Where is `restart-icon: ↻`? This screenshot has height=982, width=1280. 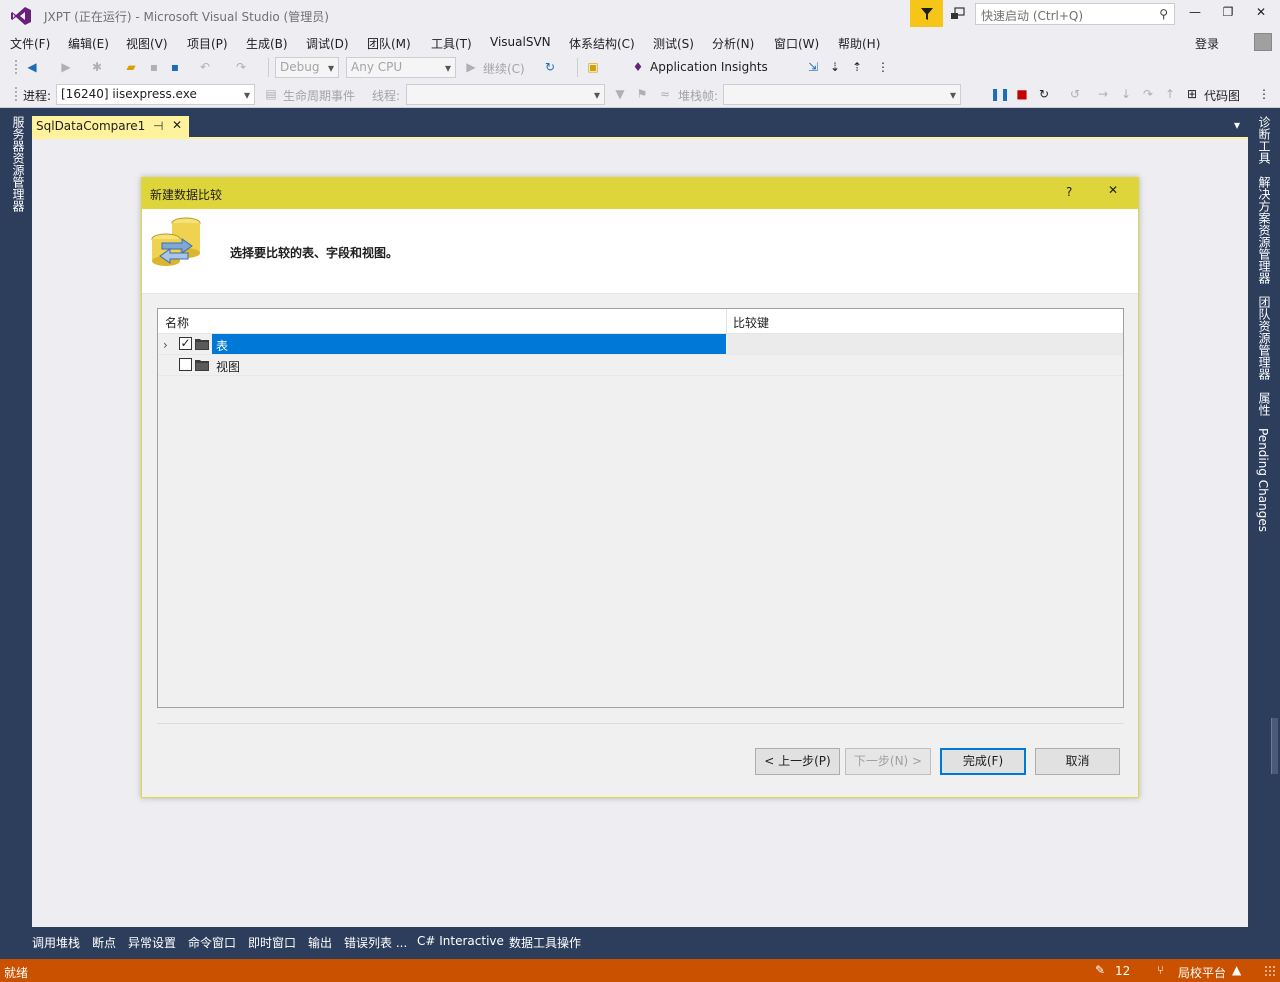
restart-icon: ↻ is located at coordinates (1044, 94).